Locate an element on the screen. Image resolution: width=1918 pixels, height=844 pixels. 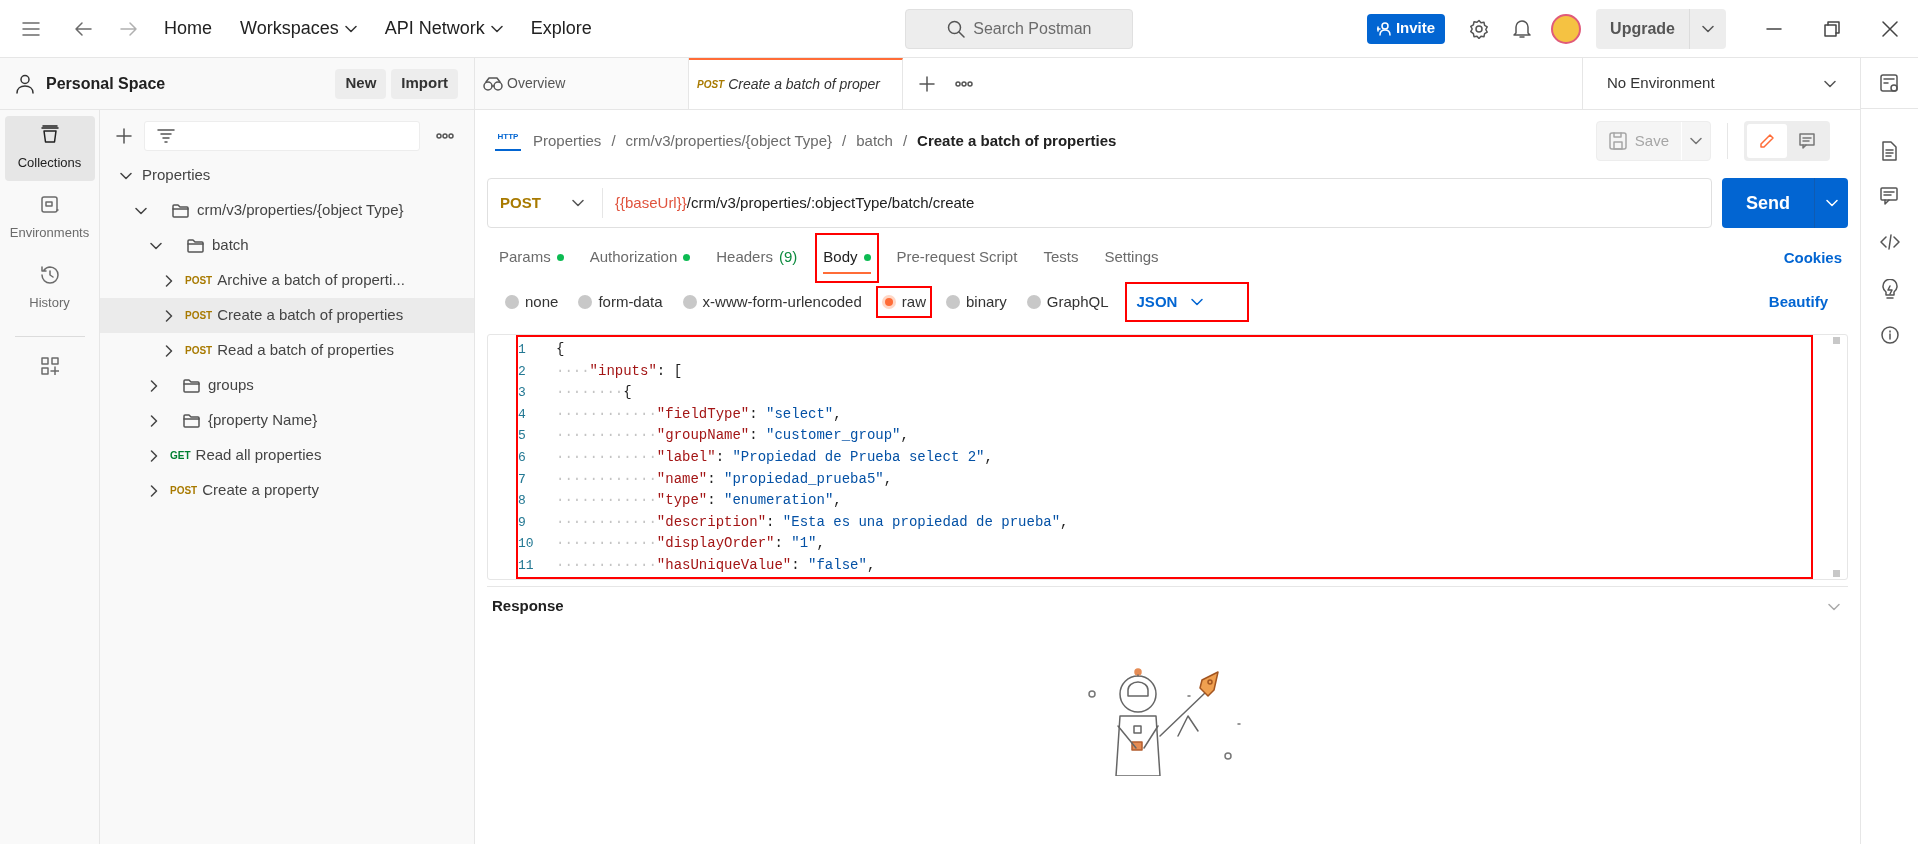
request-section-tab: Params is located at coordinates (531, 258).